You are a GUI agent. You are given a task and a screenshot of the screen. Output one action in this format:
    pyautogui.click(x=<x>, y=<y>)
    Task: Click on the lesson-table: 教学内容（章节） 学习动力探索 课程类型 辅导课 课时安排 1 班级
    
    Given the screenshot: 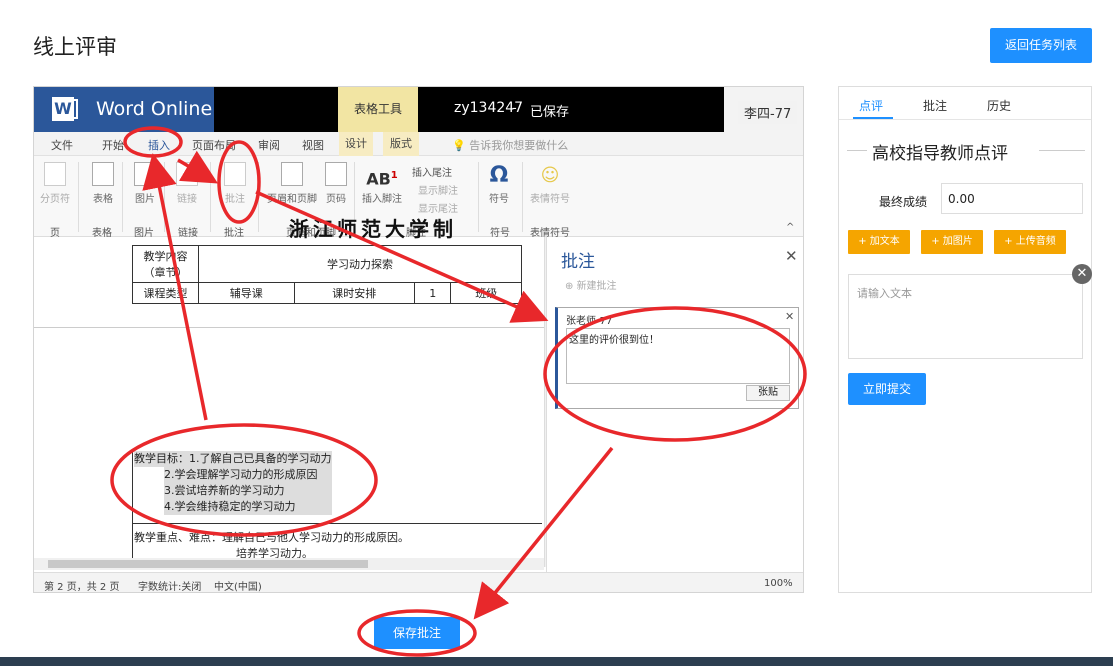 What is the action you would take?
    pyautogui.click(x=327, y=274)
    